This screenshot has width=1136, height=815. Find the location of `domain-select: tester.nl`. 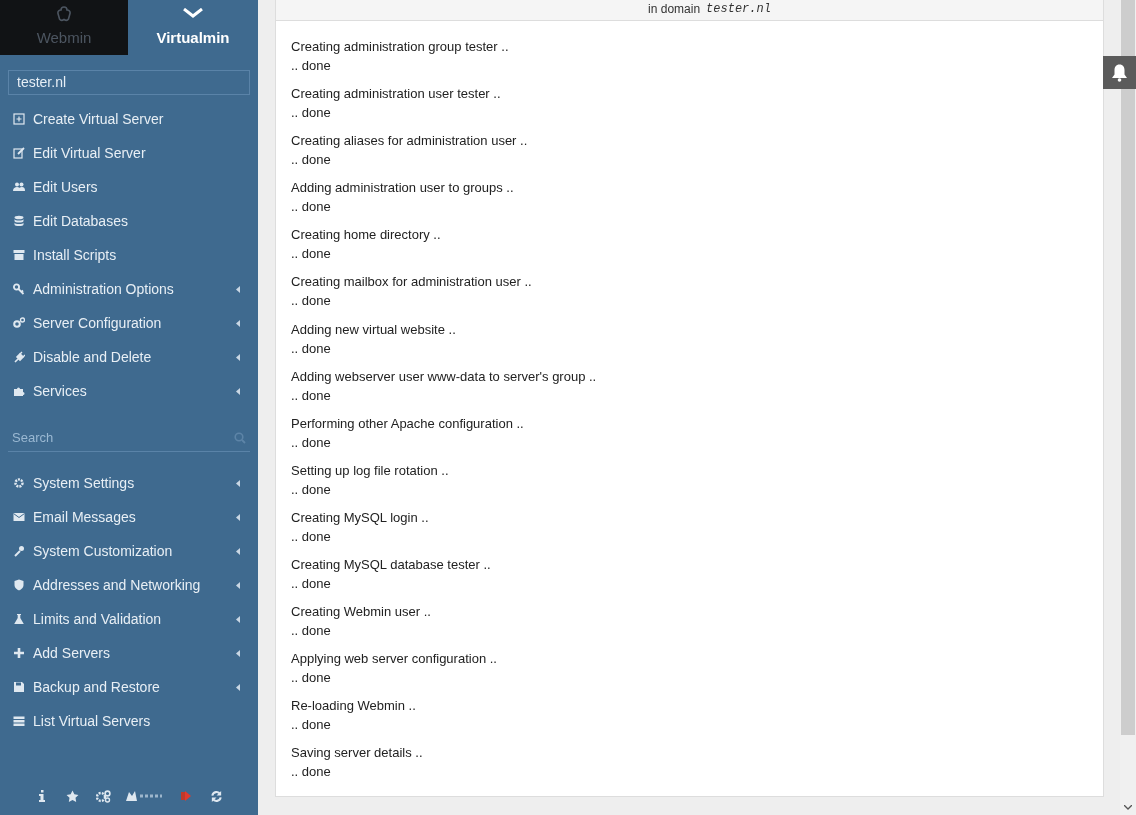

domain-select: tester.nl is located at coordinates (129, 82).